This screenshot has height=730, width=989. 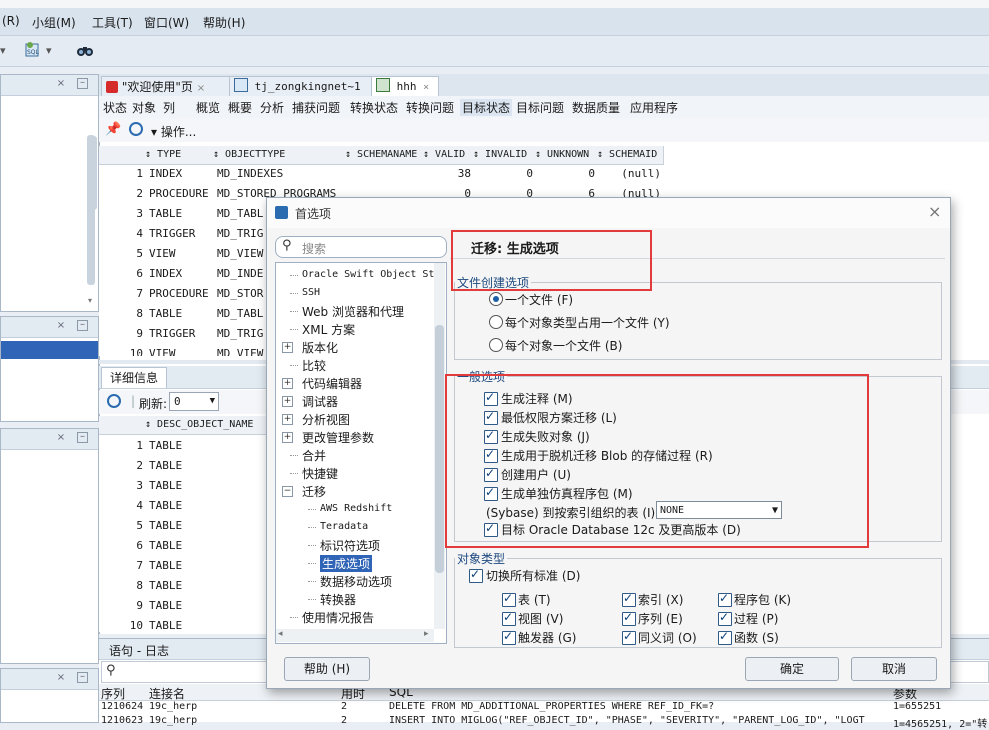 I want to click on radio-file-per-object, so click(x=496, y=345).